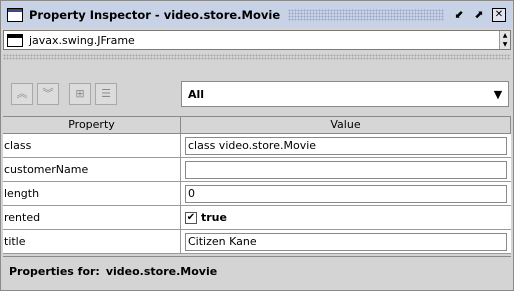 The image size is (514, 291). What do you see at coordinates (92, 217) in the screenshot?
I see `property-name: rented` at bounding box center [92, 217].